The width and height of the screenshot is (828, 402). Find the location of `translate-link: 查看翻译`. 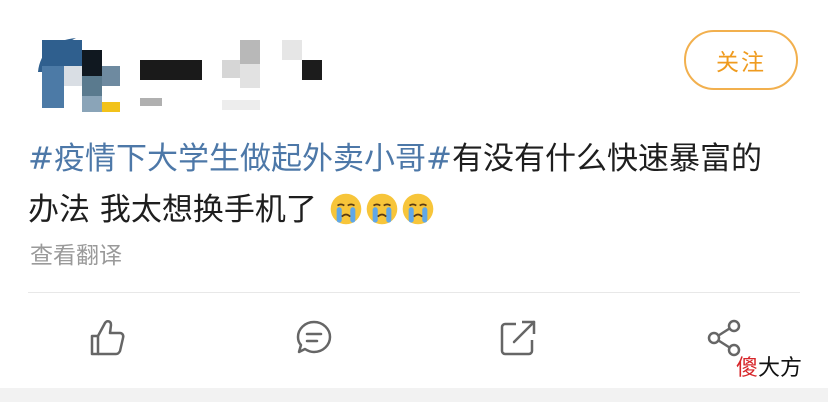

translate-link: 查看翻译 is located at coordinates (76, 253).